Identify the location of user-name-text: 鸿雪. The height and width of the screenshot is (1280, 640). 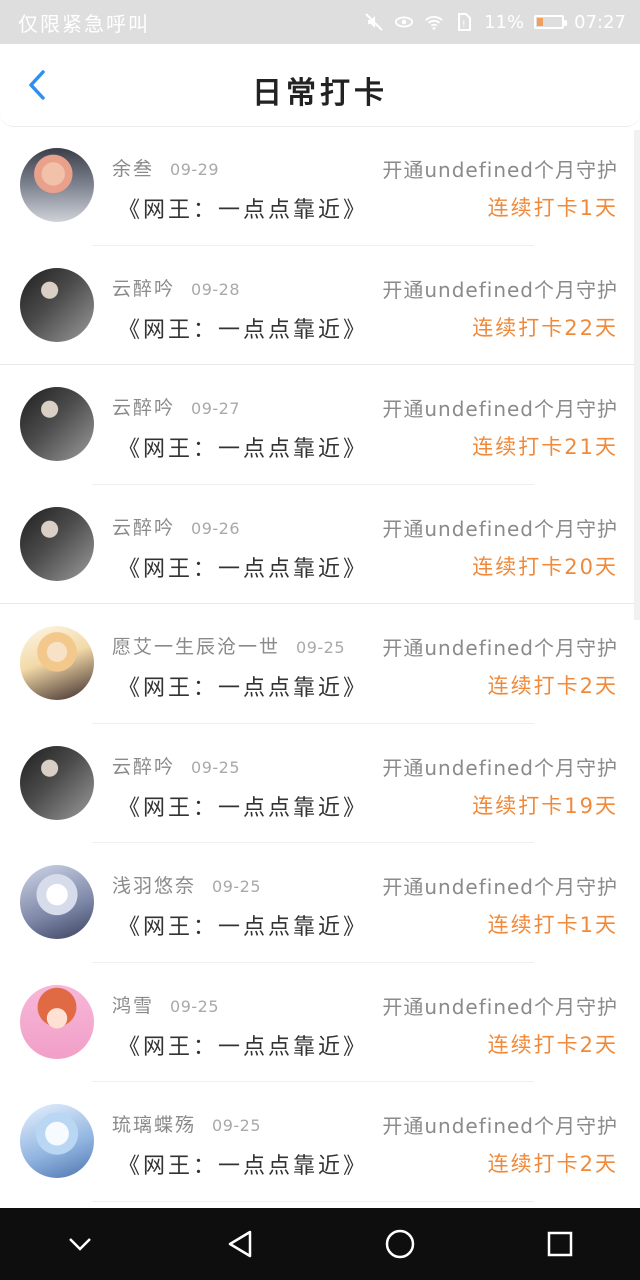
(133, 1005).